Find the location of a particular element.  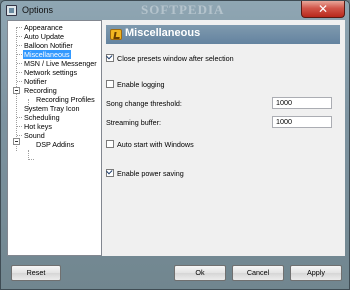

window-title: Options is located at coordinates (38, 10).